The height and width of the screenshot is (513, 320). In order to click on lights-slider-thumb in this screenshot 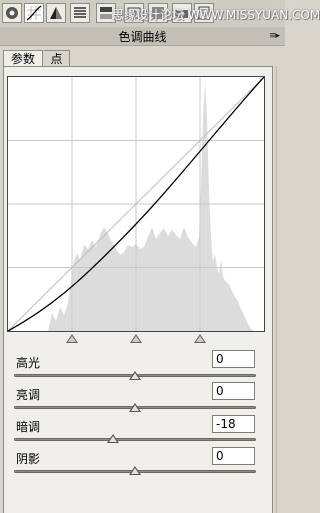, I will do `click(135, 407)`.